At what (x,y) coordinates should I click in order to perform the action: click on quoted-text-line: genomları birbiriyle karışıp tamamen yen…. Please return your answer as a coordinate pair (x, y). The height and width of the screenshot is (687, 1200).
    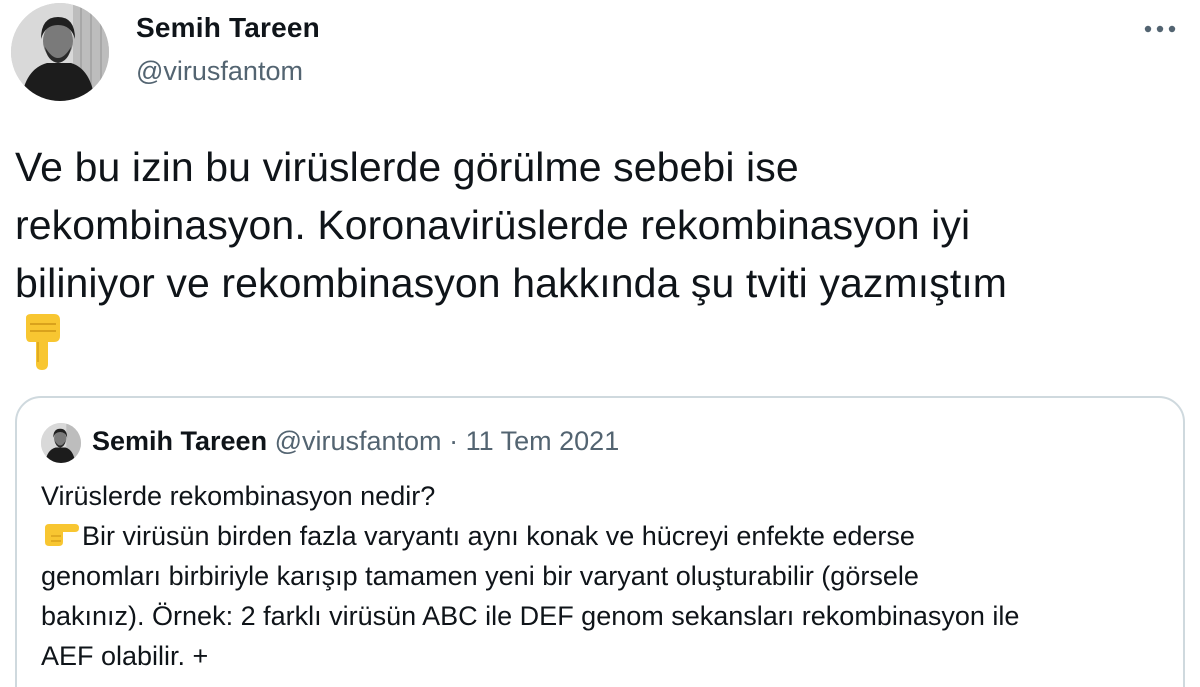
    Looking at the image, I should click on (480, 576).